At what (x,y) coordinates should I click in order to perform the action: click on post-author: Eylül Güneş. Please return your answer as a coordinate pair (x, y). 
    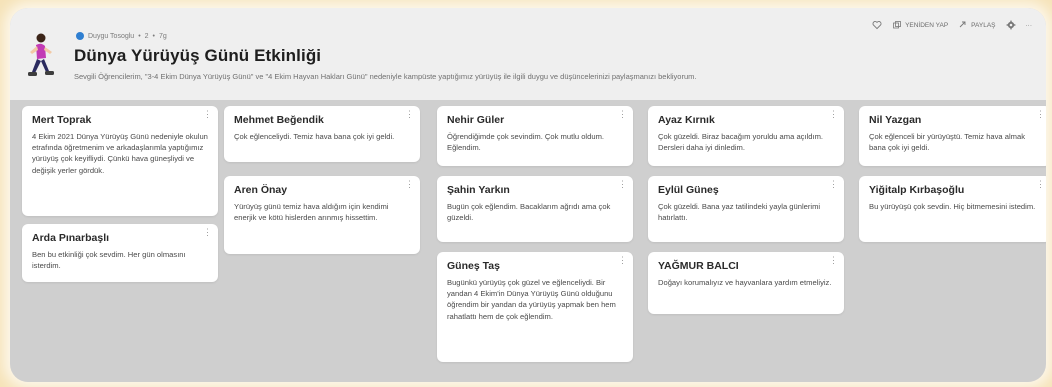
    Looking at the image, I should click on (688, 190).